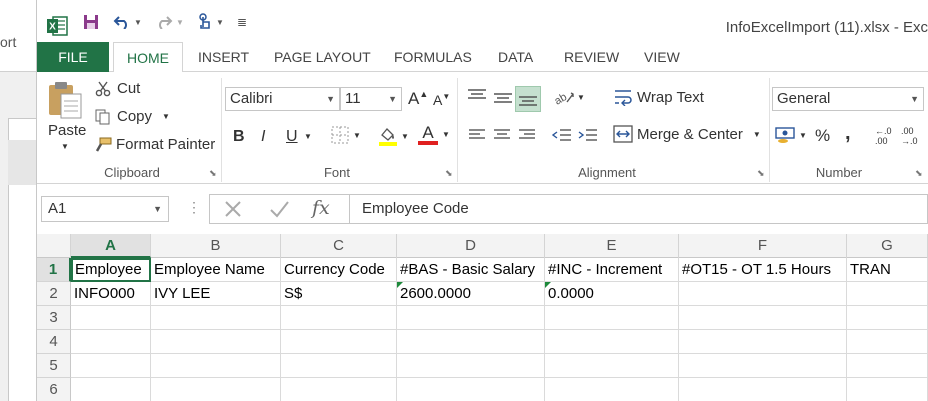 The width and height of the screenshot is (928, 401). What do you see at coordinates (405, 136) in the screenshot?
I see `fill-color-dropdown-icon: ▼` at bounding box center [405, 136].